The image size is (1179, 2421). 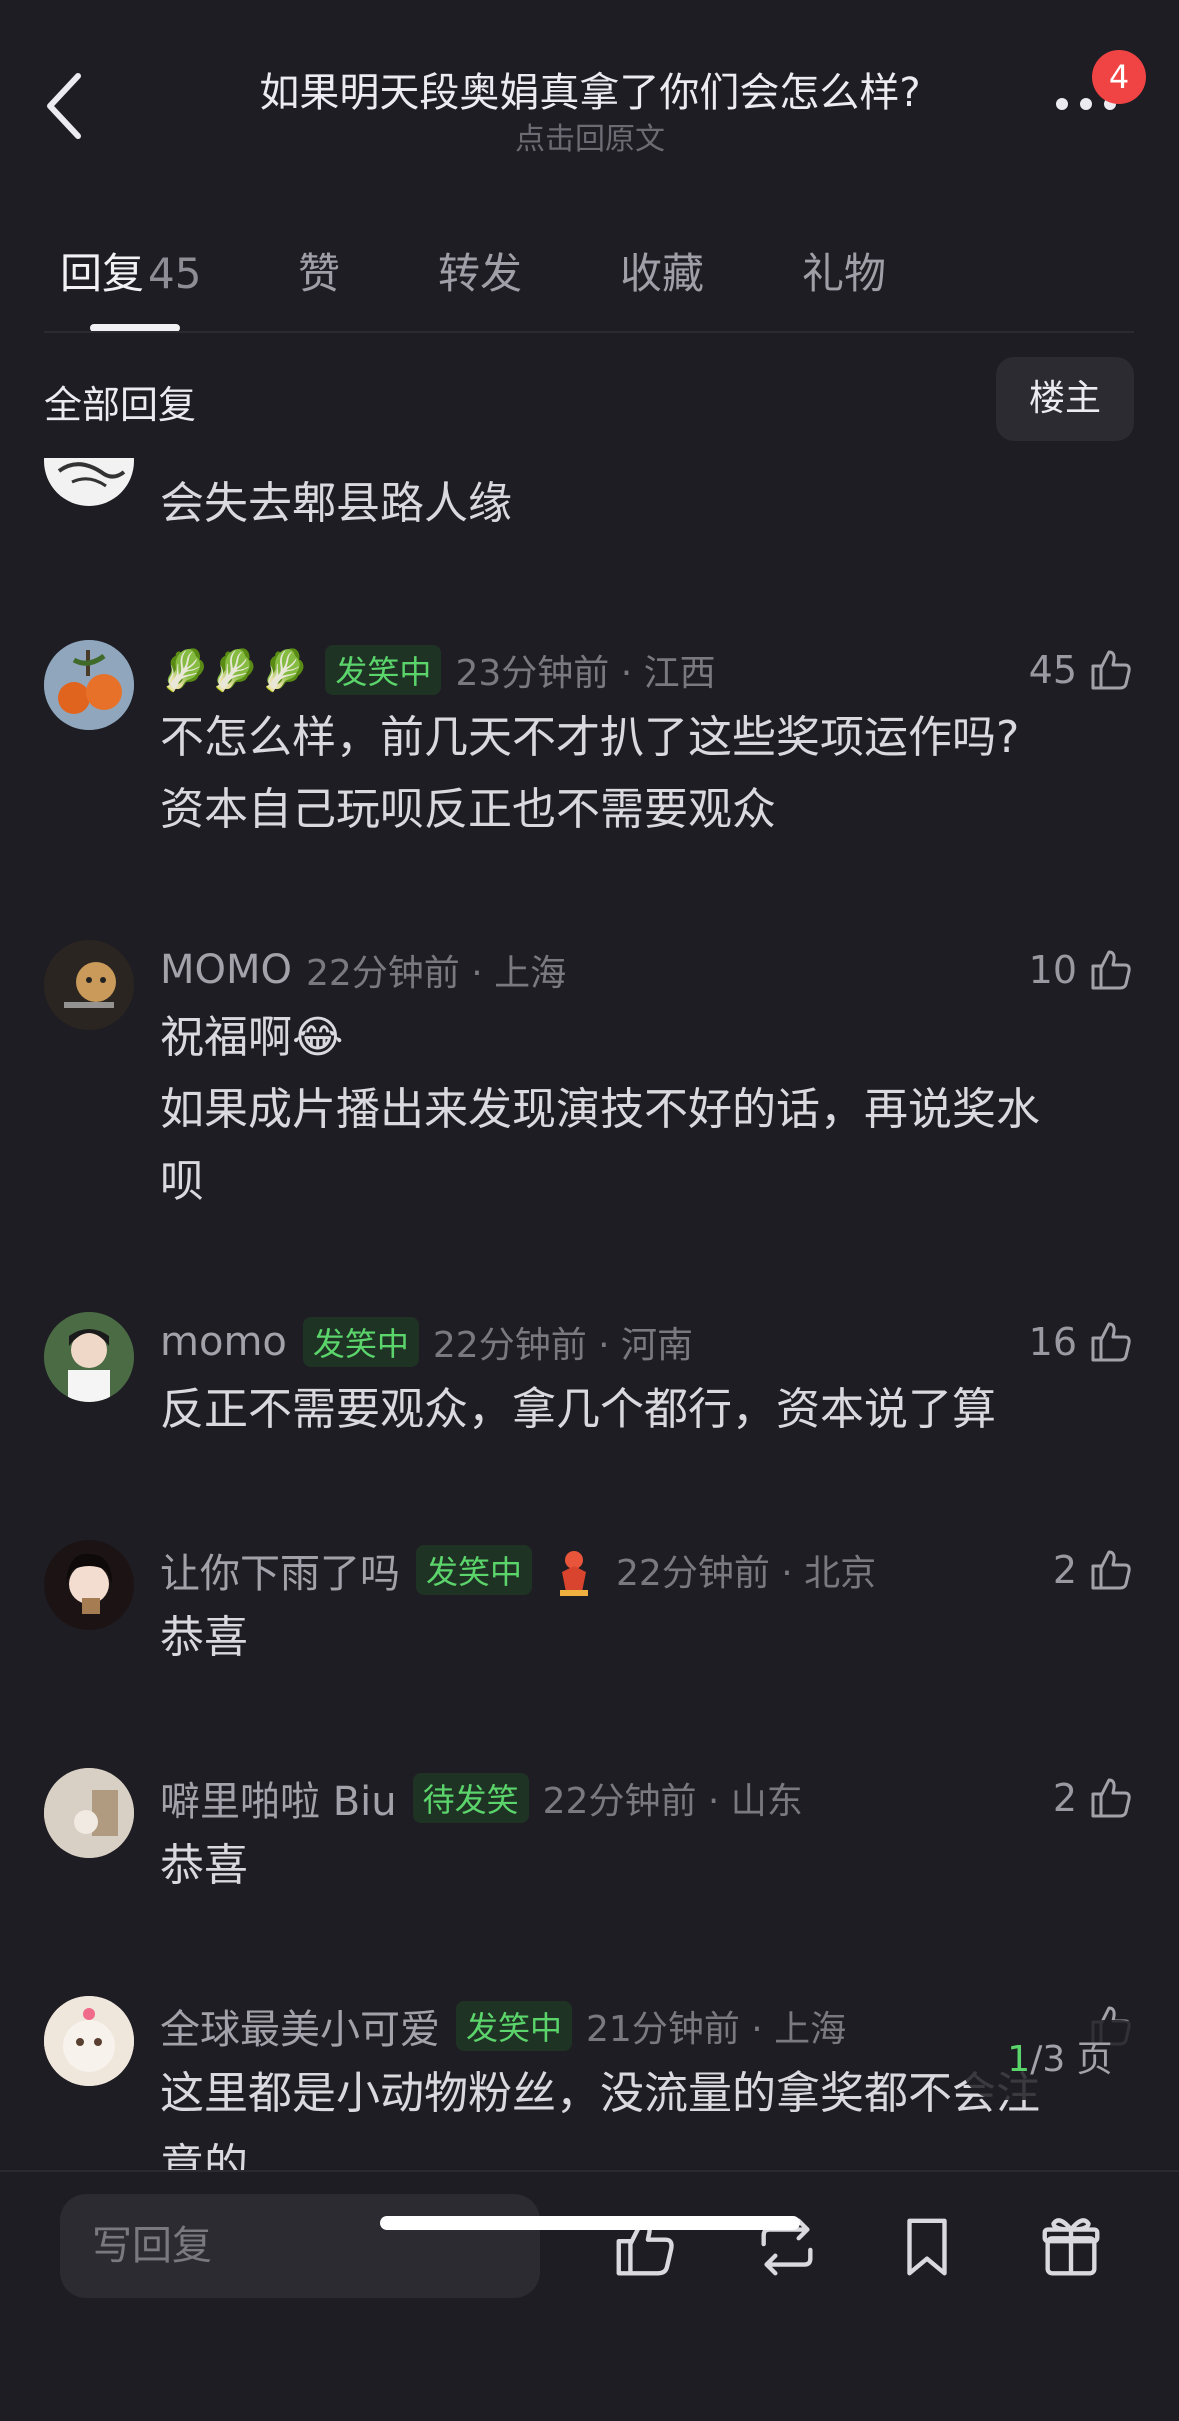 I want to click on medal-icon, so click(x=574, y=1573).